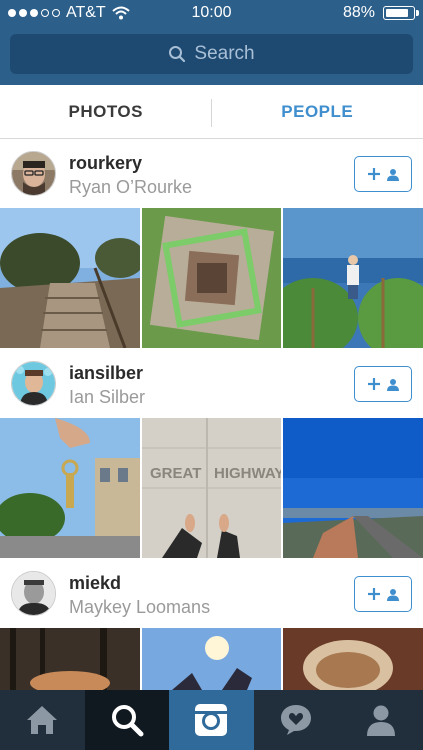 Image resolution: width=423 pixels, height=750 pixels. I want to click on home-icon, so click(42, 720).